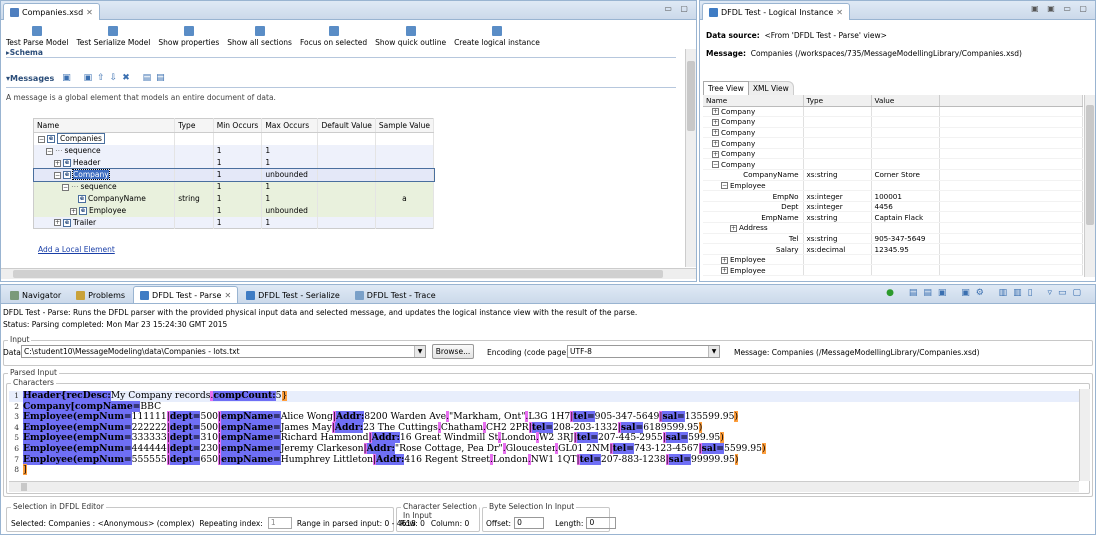 Image resolution: width=1096 pixels, height=535 pixels. What do you see at coordinates (104, 174) in the screenshot?
I see `name-cell: − e Company` at bounding box center [104, 174].